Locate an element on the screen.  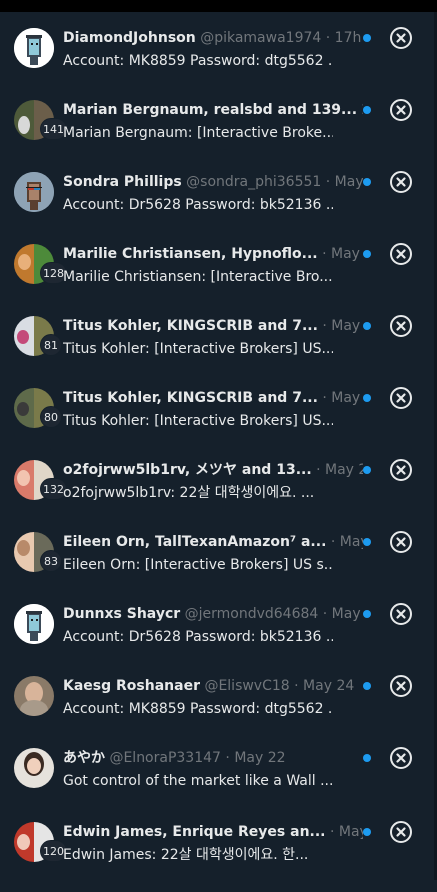
conversation-time: 17h is located at coordinates (348, 38).